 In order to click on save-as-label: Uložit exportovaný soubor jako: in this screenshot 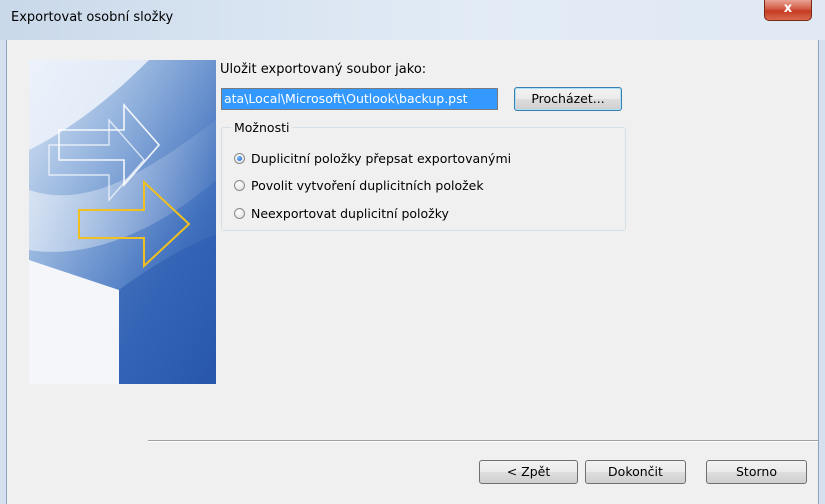, I will do `click(323, 69)`.